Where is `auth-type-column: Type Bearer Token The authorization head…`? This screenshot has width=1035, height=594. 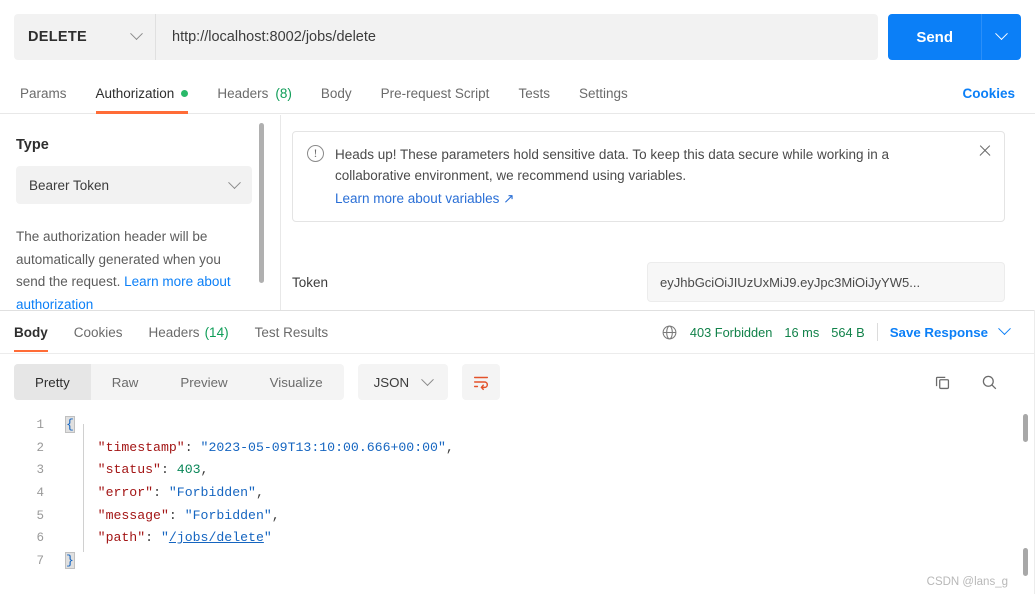 auth-type-column: Type Bearer Token The authorization head… is located at coordinates (136, 212).